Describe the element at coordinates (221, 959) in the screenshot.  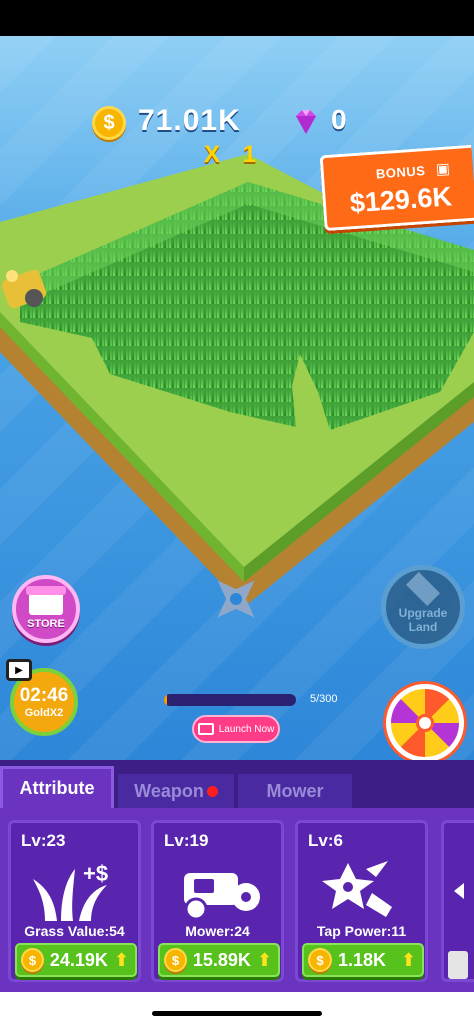
I see `card-price: 15.89K` at that location.